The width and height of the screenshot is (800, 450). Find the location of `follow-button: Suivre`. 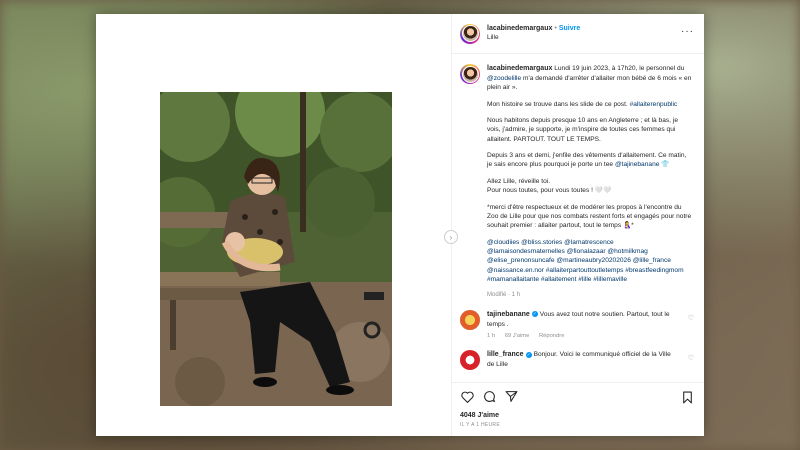

follow-button: Suivre is located at coordinates (569, 28).